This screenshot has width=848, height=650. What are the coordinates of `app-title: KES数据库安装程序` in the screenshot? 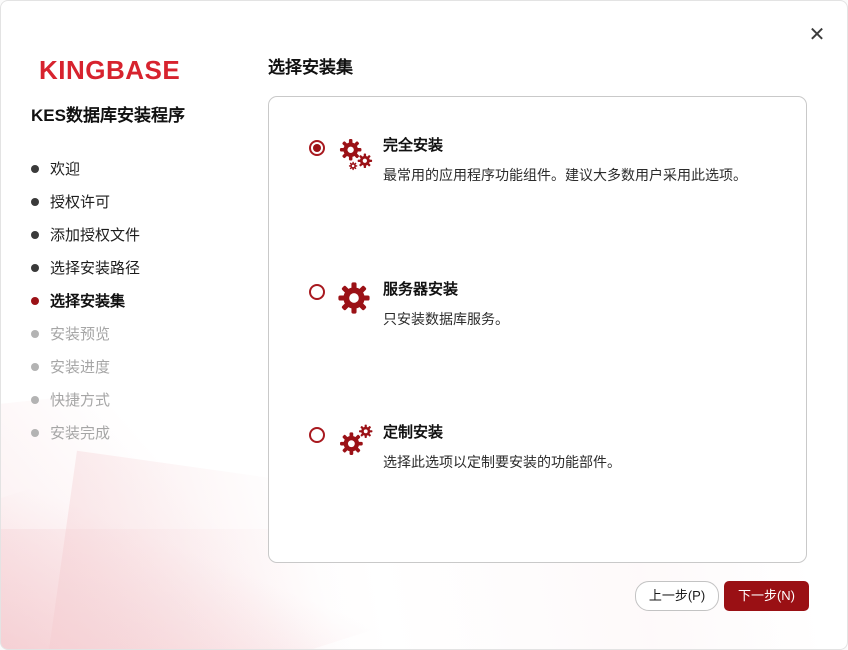 It's located at (108, 115).